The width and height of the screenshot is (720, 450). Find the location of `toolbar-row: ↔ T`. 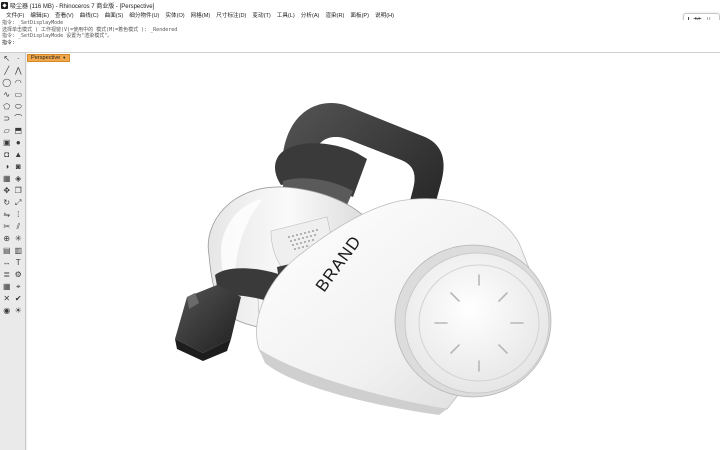

toolbar-row: ↔ T is located at coordinates (12, 263).